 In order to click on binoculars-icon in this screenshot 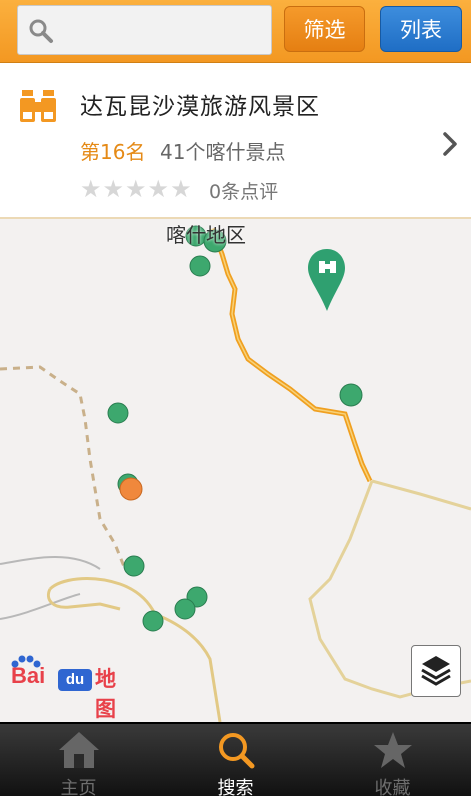, I will do `click(38, 106)`.